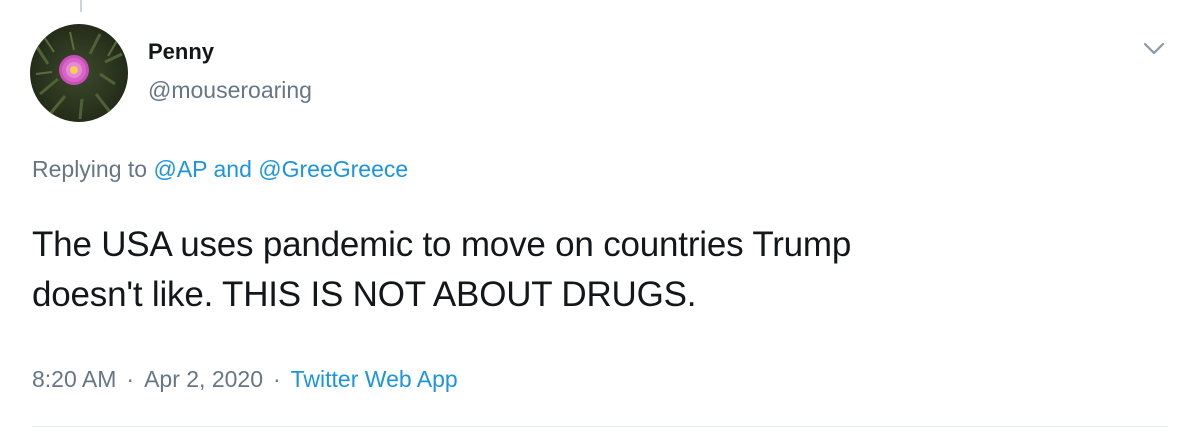 This screenshot has height=432, width=1200. Describe the element at coordinates (181, 52) in the screenshot. I see `display-name: Penny` at that location.